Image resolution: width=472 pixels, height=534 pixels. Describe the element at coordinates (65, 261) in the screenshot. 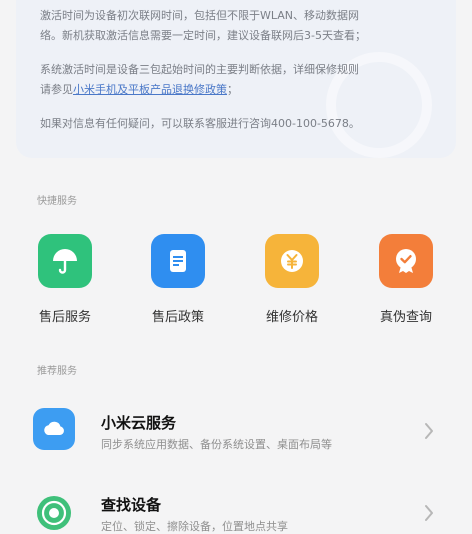

I see `umbrella-icon` at that location.